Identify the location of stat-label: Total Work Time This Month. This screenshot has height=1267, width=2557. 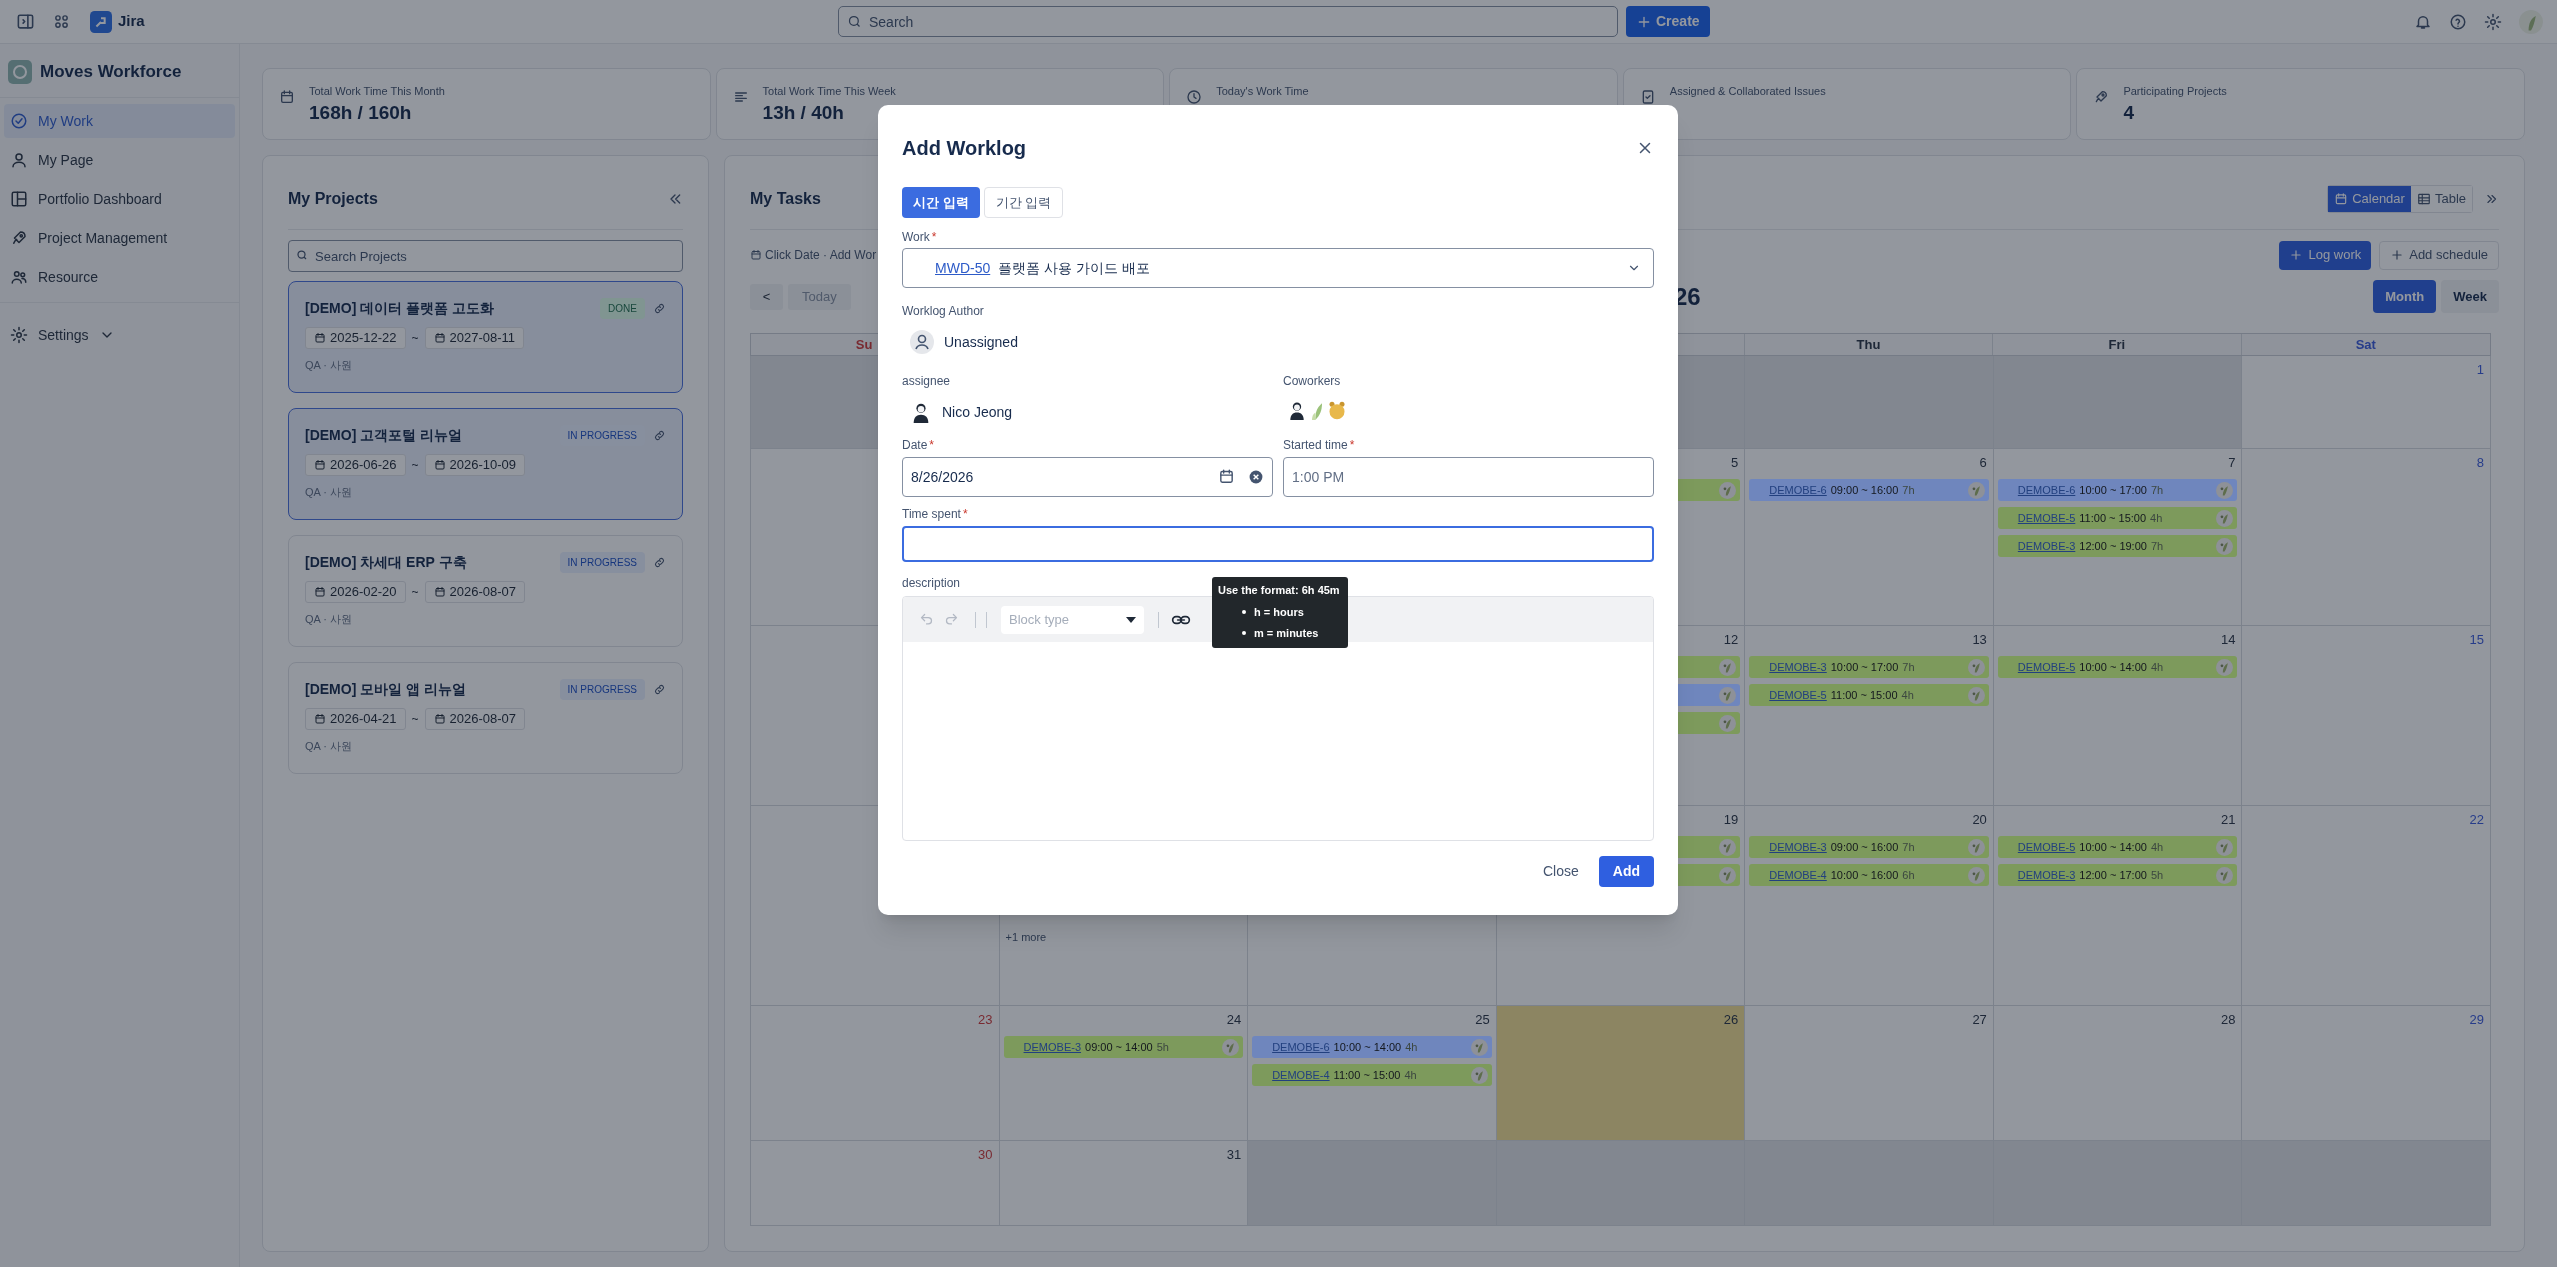
(377, 91).